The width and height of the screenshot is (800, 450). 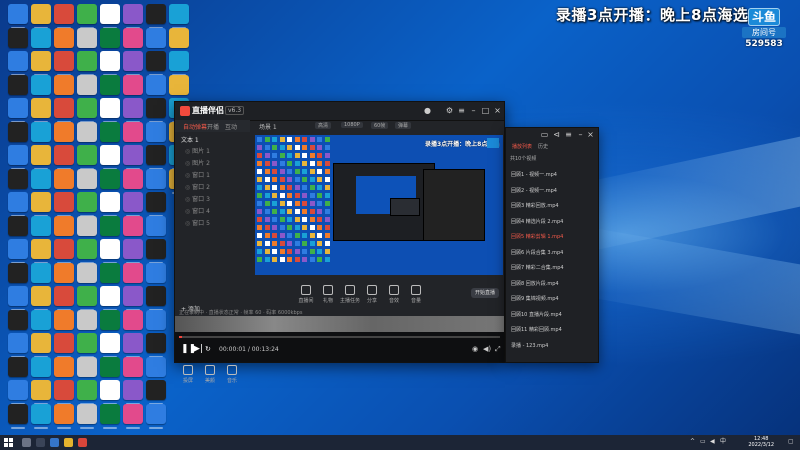 What do you see at coordinates (380, 125) in the screenshot?
I see `scene-pill: 60帧` at bounding box center [380, 125].